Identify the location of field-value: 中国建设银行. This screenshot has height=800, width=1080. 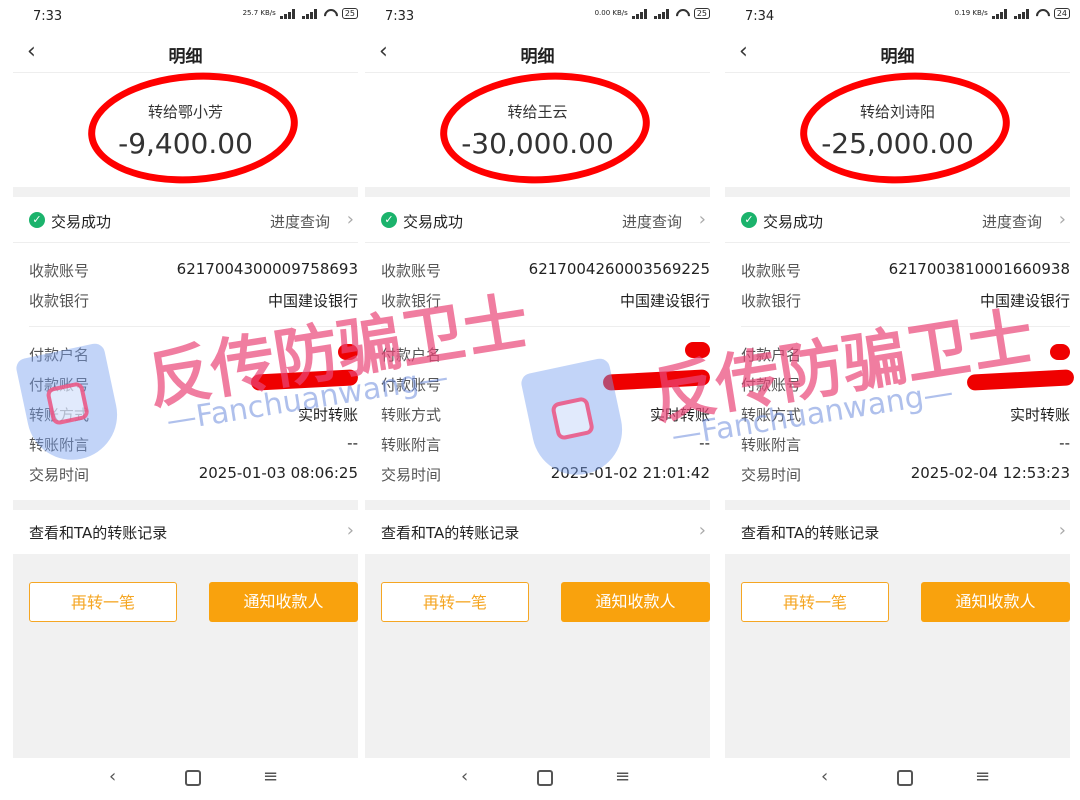
(1024, 301).